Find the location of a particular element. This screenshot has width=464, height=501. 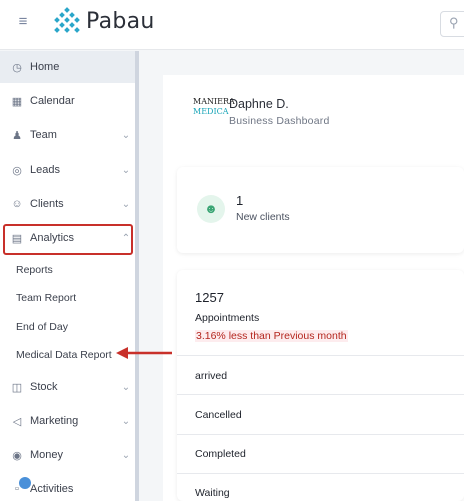

submenu-item-team-report: Team Report is located at coordinates (46, 298).